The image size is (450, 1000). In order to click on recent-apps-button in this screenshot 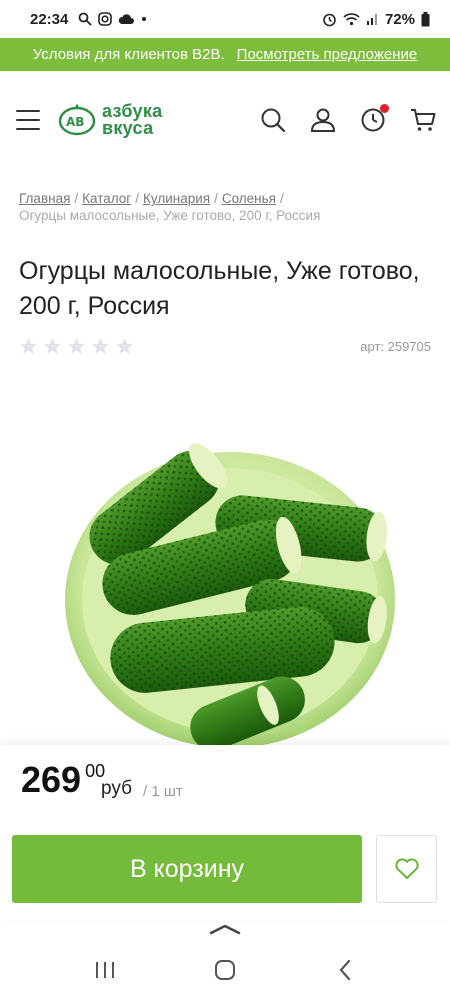, I will do `click(105, 970)`.